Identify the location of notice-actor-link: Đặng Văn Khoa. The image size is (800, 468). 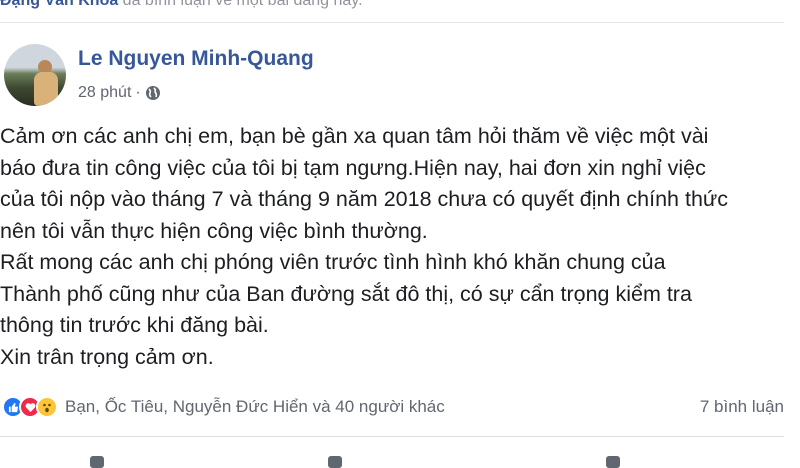
(59, 4).